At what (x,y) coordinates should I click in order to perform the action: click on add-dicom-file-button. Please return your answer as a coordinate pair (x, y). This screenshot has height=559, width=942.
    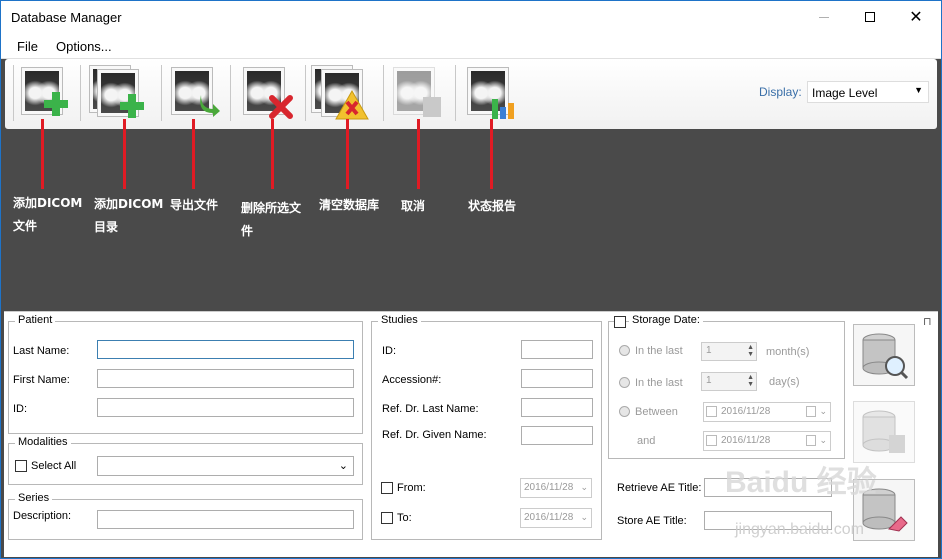
    Looking at the image, I should click on (44, 94).